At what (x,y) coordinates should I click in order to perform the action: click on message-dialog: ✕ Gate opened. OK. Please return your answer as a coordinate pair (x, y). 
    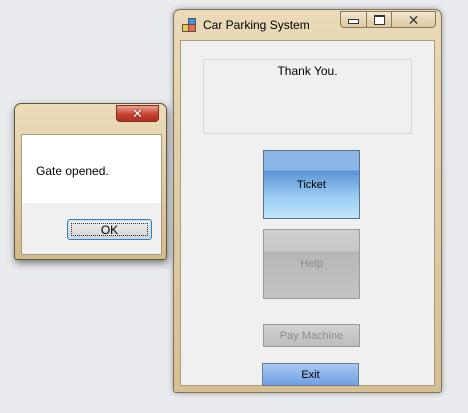
    Looking at the image, I should click on (90, 181).